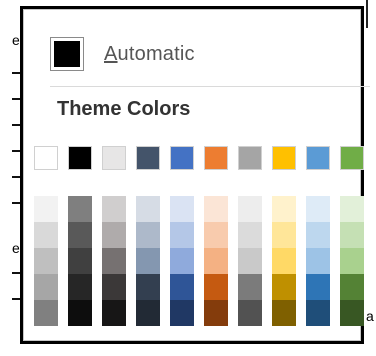  What do you see at coordinates (46, 158) in the screenshot?
I see `theme-color-swatch-white` at bounding box center [46, 158].